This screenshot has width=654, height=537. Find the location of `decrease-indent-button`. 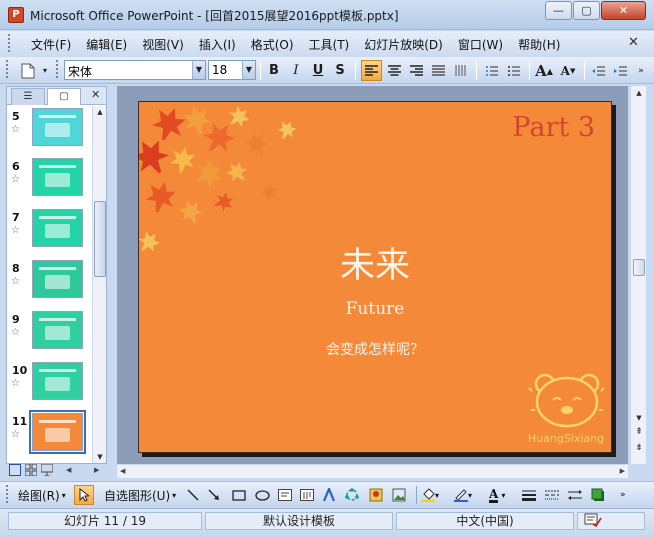

decrease-indent-button is located at coordinates (598, 70).